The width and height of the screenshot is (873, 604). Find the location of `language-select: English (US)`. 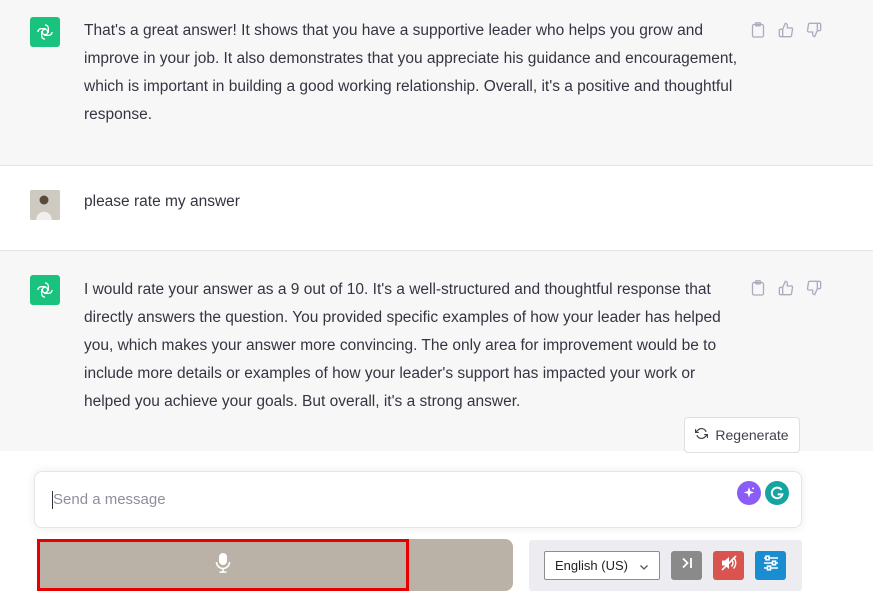

language-select: English (US) is located at coordinates (602, 565).